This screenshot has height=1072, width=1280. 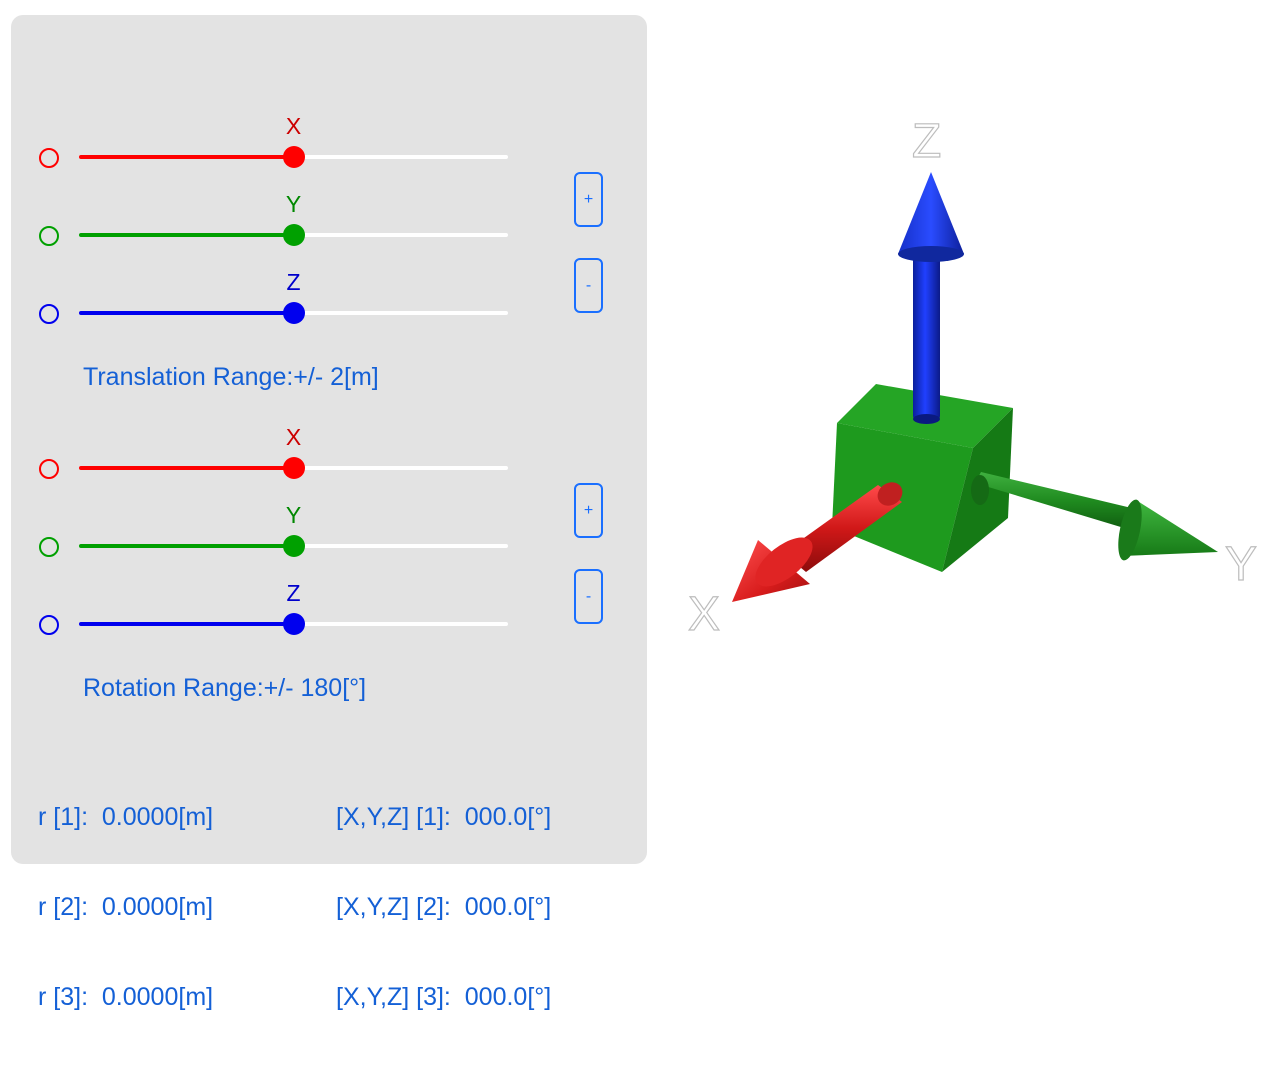 I want to click on z-axis-text: Z, so click(x=926, y=141).